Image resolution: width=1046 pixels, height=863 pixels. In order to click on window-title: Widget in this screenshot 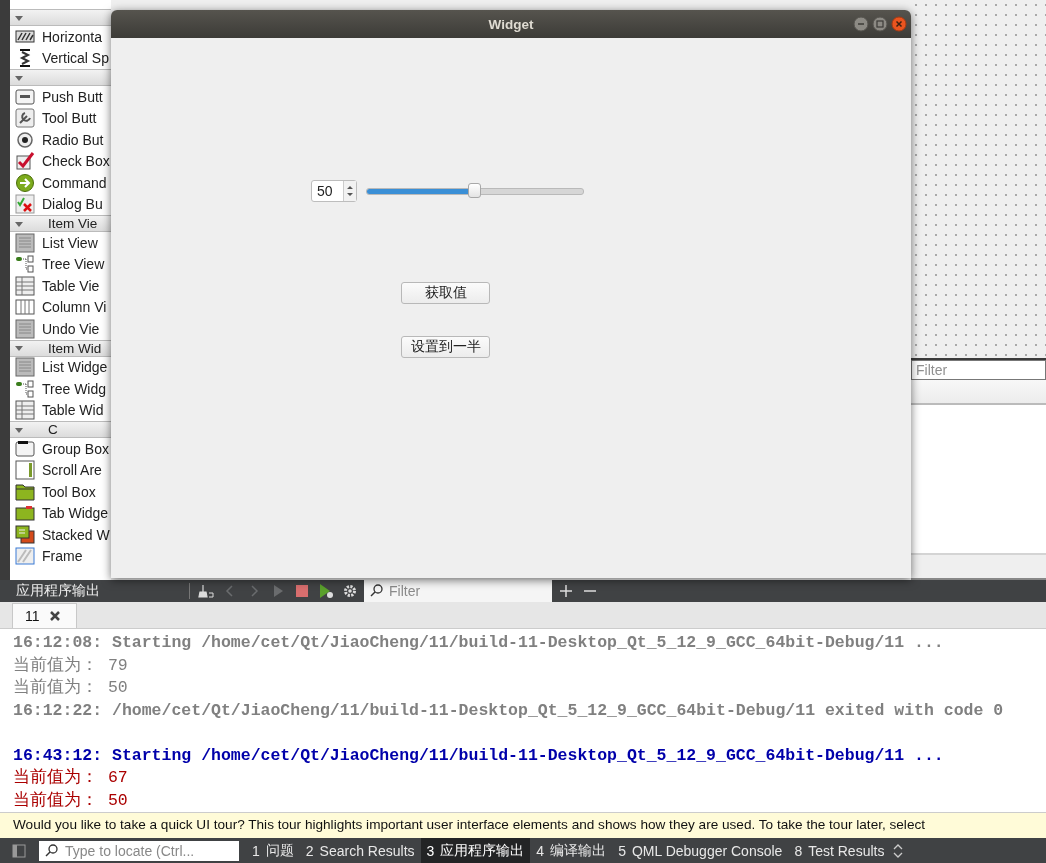, I will do `click(511, 24)`.